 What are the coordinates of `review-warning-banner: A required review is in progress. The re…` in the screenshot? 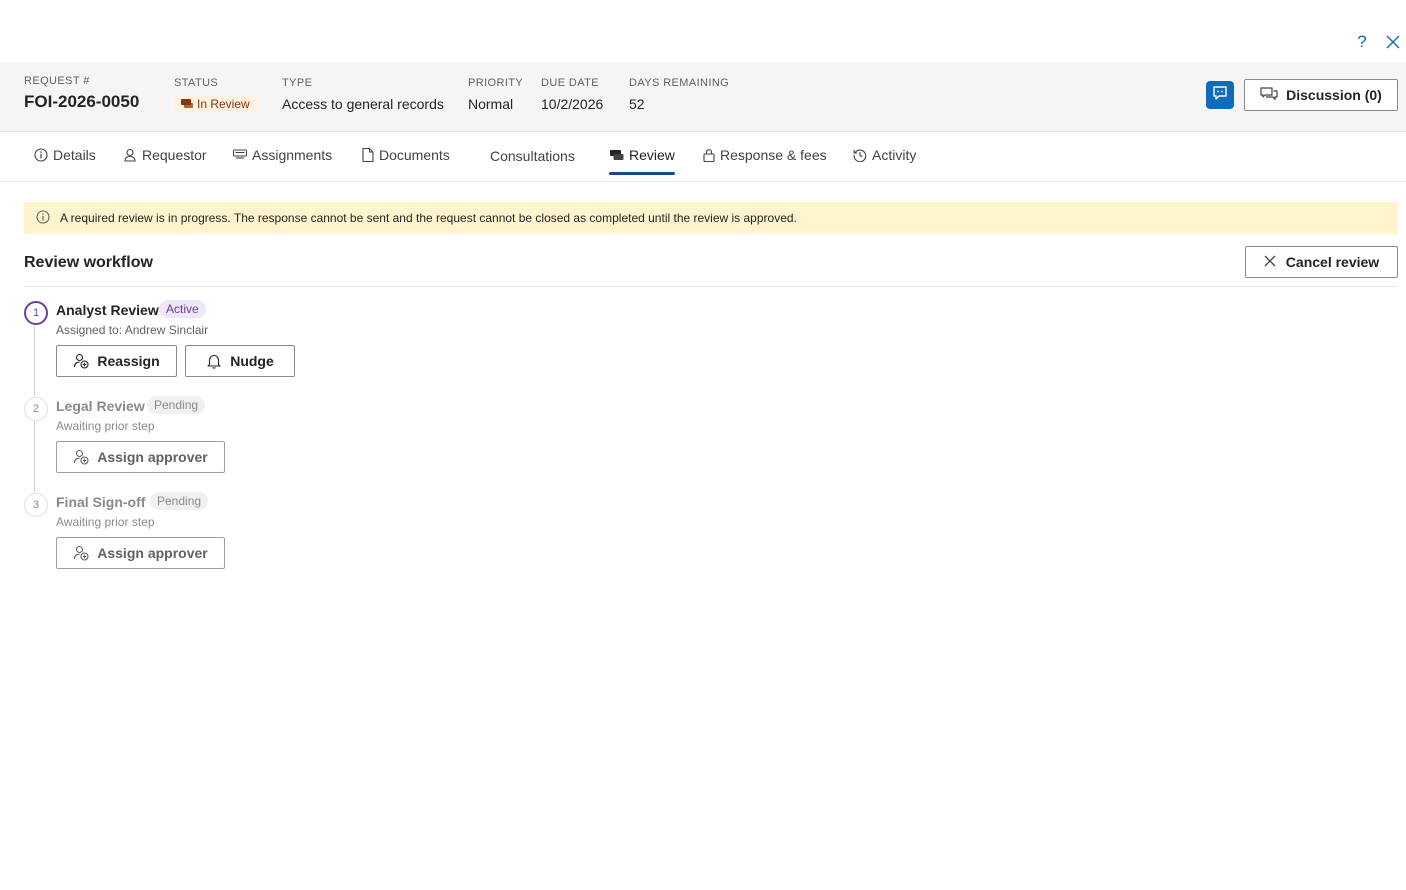 It's located at (711, 218).